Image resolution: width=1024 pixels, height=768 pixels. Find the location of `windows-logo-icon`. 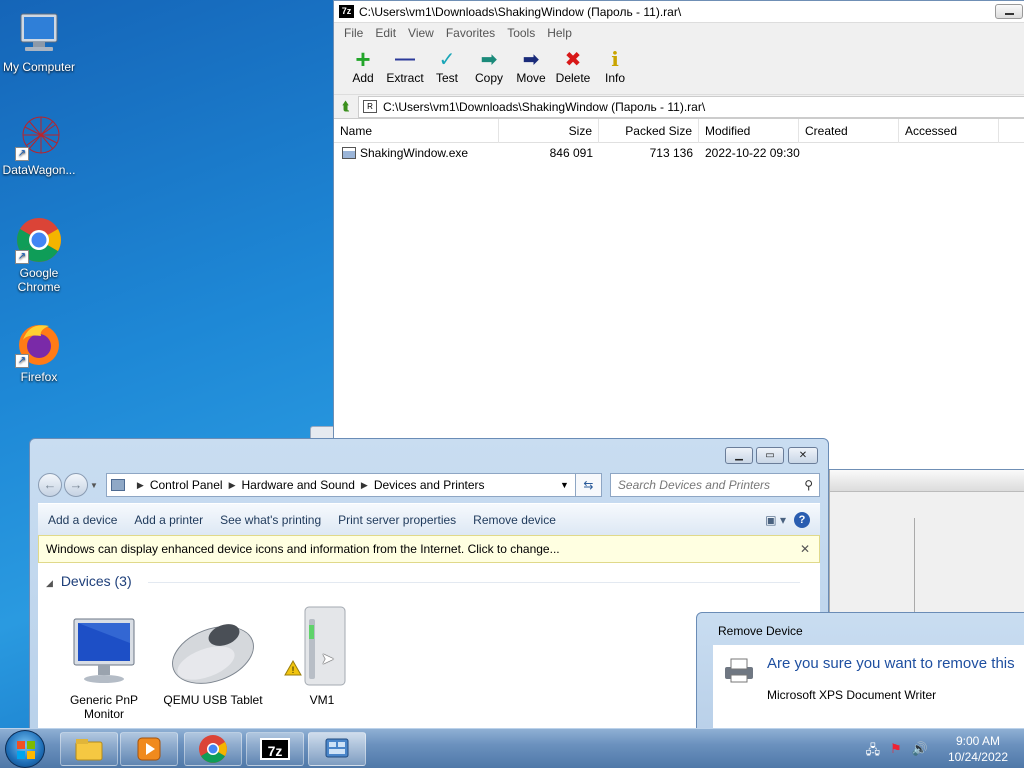

windows-logo-icon is located at coordinates (26, 750).